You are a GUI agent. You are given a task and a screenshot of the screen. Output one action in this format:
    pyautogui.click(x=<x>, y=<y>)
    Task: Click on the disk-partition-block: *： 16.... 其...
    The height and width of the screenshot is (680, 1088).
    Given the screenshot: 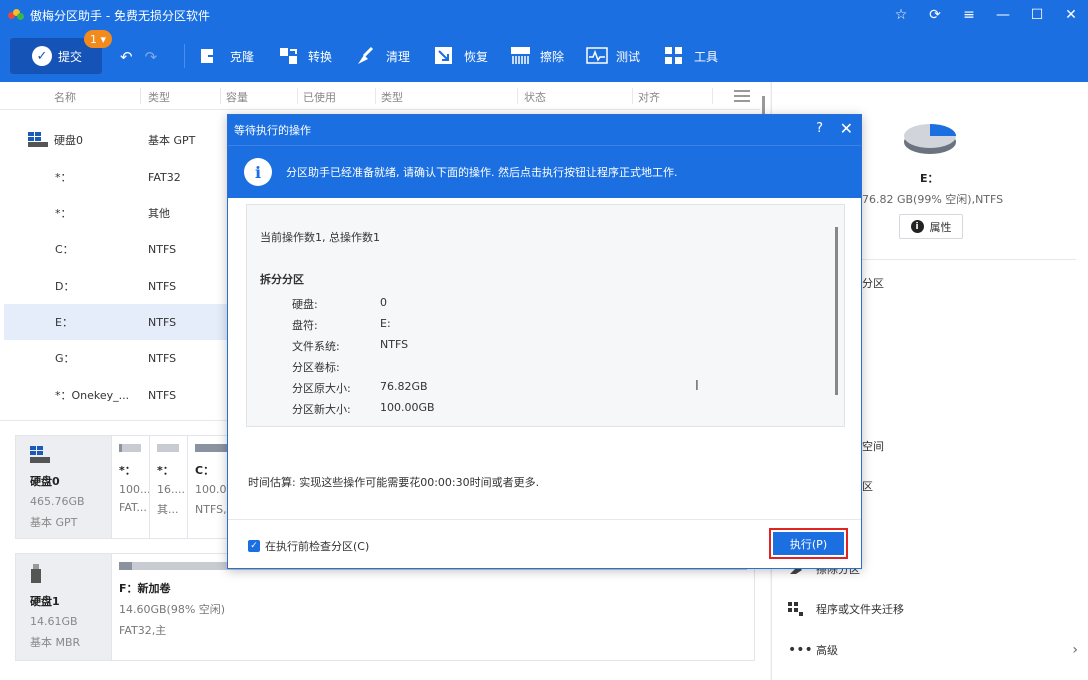 What is the action you would take?
    pyautogui.click(x=168, y=487)
    